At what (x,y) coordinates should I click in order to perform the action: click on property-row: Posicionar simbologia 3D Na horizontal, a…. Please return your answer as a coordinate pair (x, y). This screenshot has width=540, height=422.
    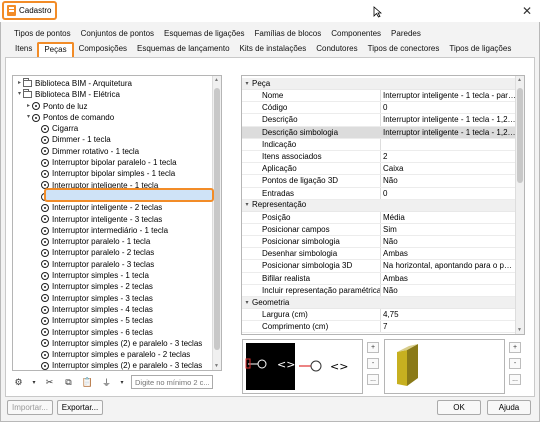
    Looking at the image, I should click on (379, 266).